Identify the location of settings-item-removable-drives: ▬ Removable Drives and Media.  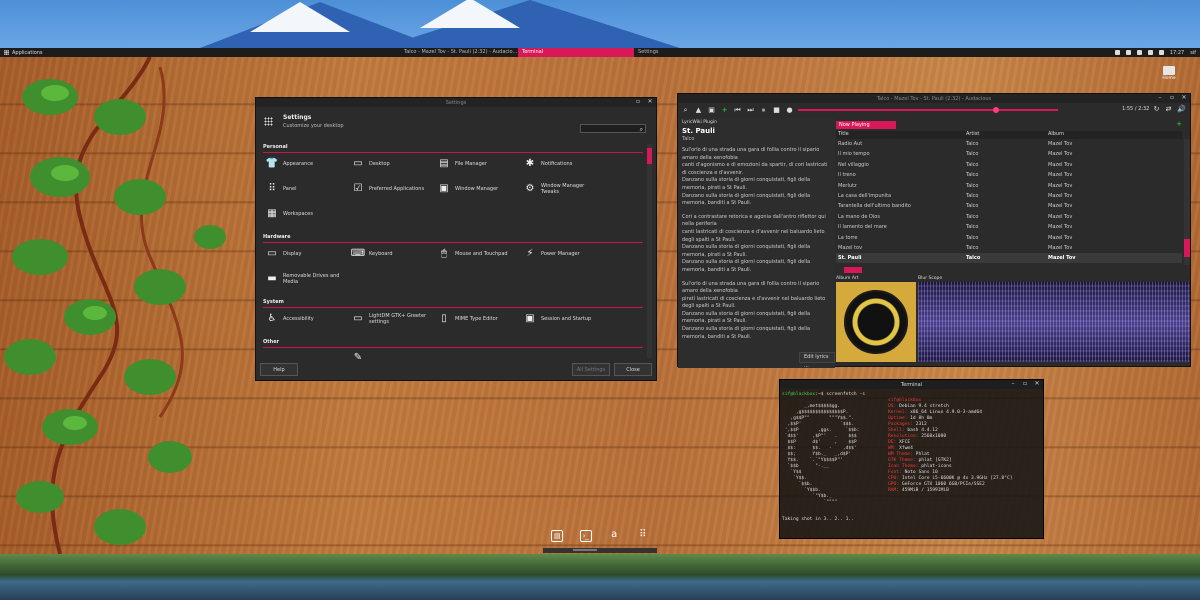
(310, 279).